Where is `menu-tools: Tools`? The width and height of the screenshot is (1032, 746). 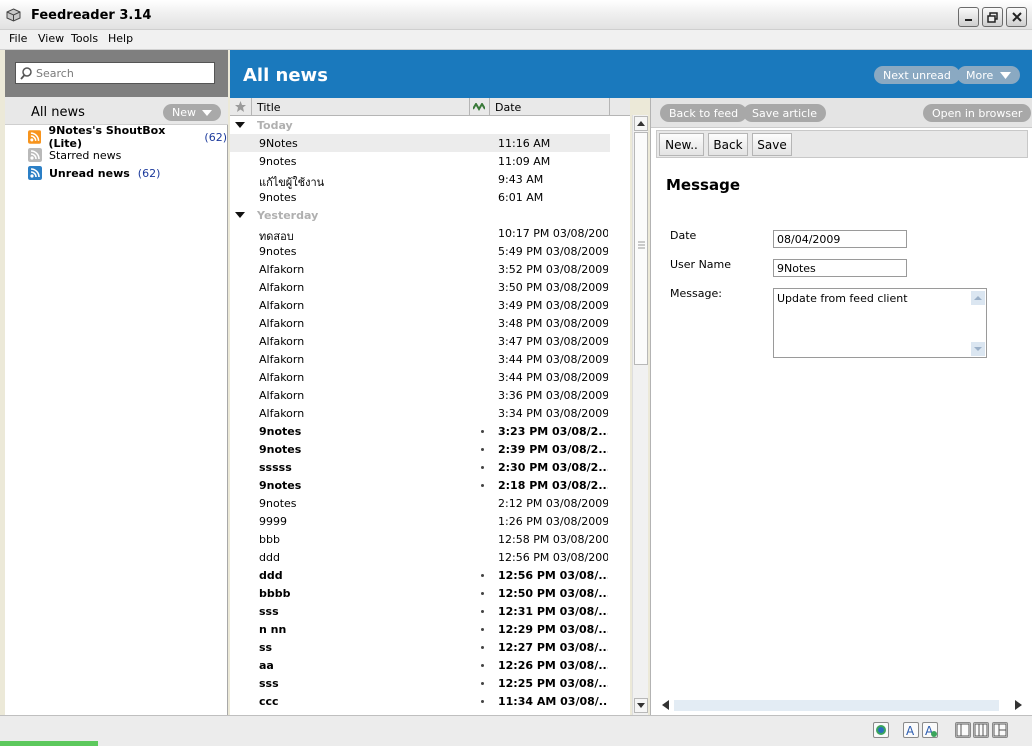 menu-tools: Tools is located at coordinates (84, 38).